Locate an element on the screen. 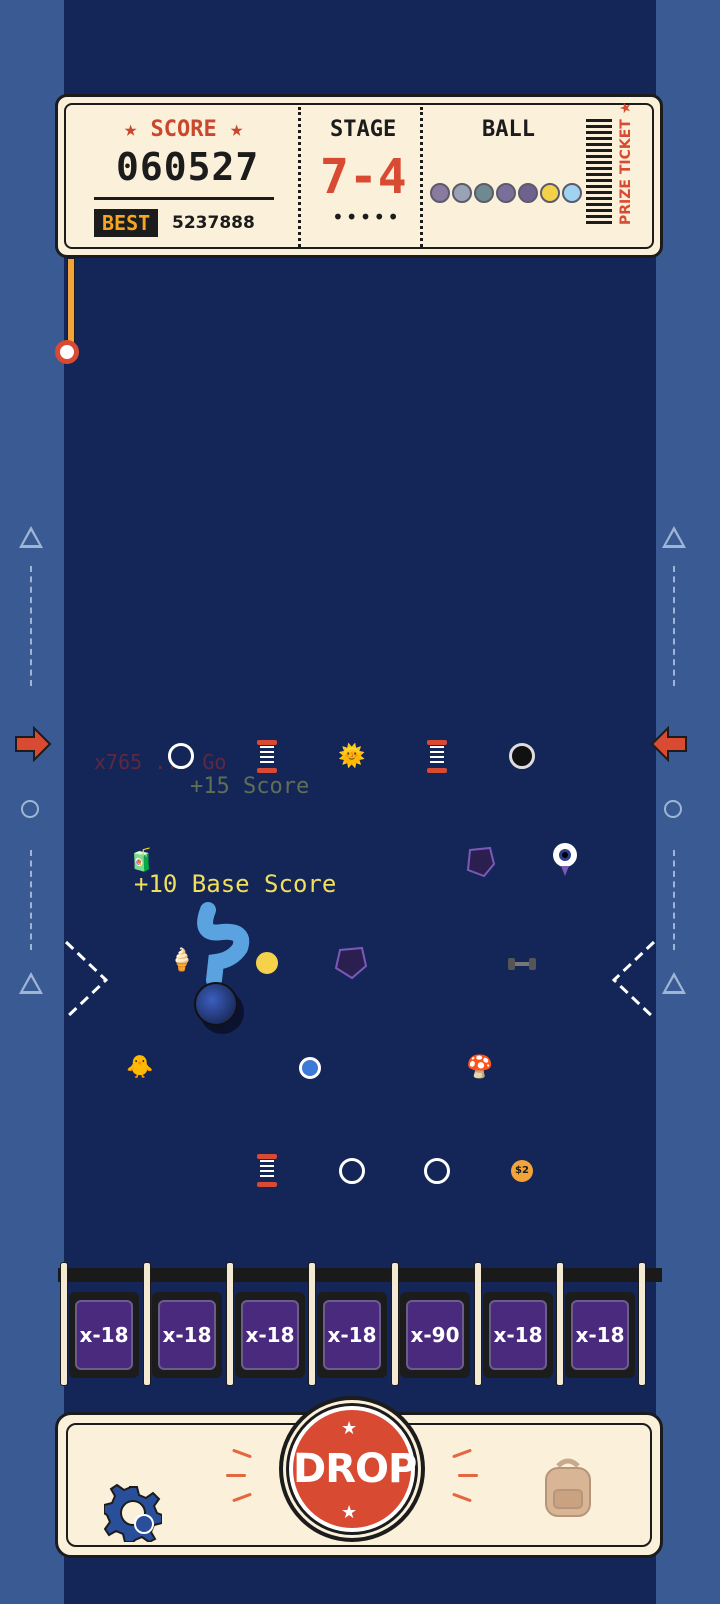 The width and height of the screenshot is (720, 1604). dumbbell-icon is located at coordinates (522, 964).